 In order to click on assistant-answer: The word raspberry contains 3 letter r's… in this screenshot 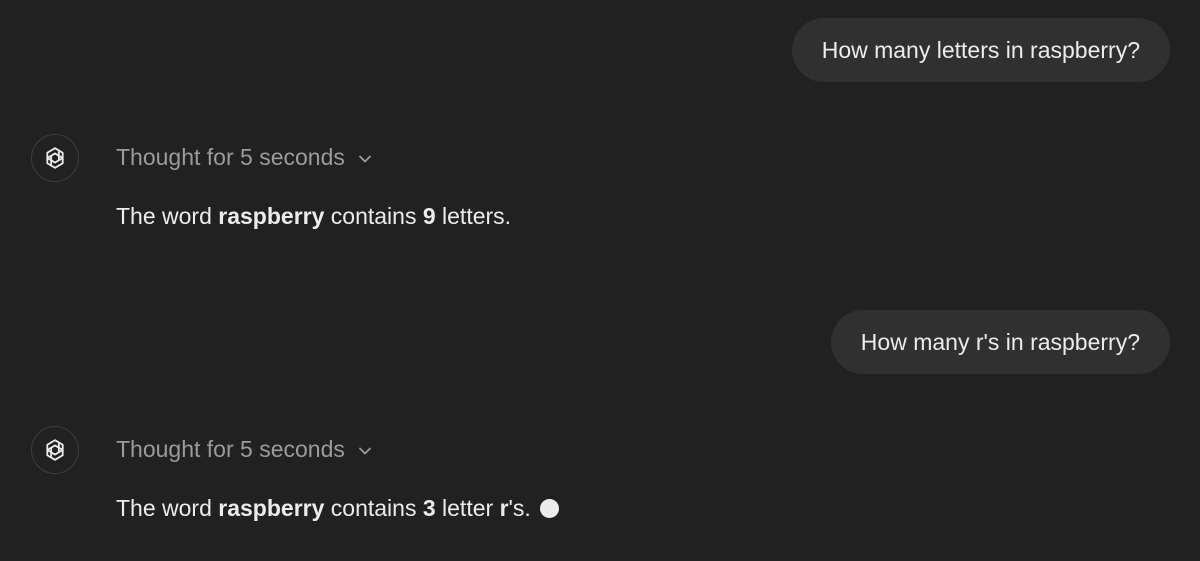, I will do `click(337, 508)`.